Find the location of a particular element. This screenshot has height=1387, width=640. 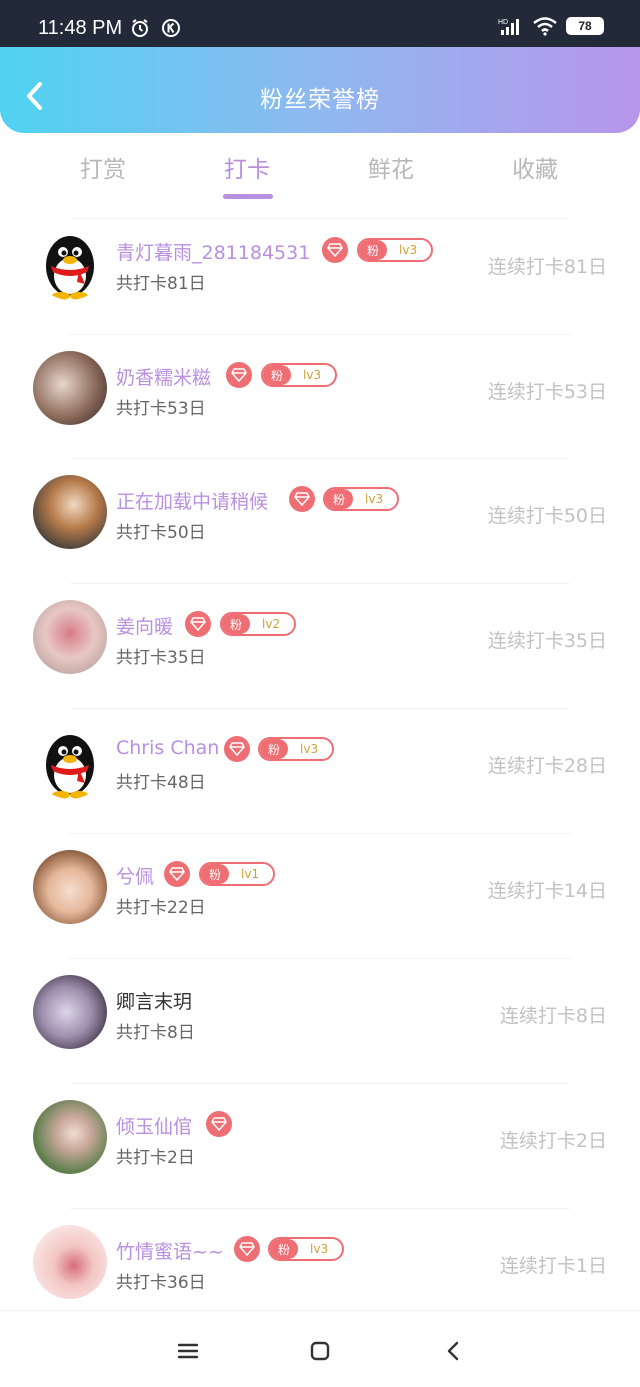

list-item: 倾玉仙倌 共打卡2日 连续打卡2日 is located at coordinates (320, 1145).